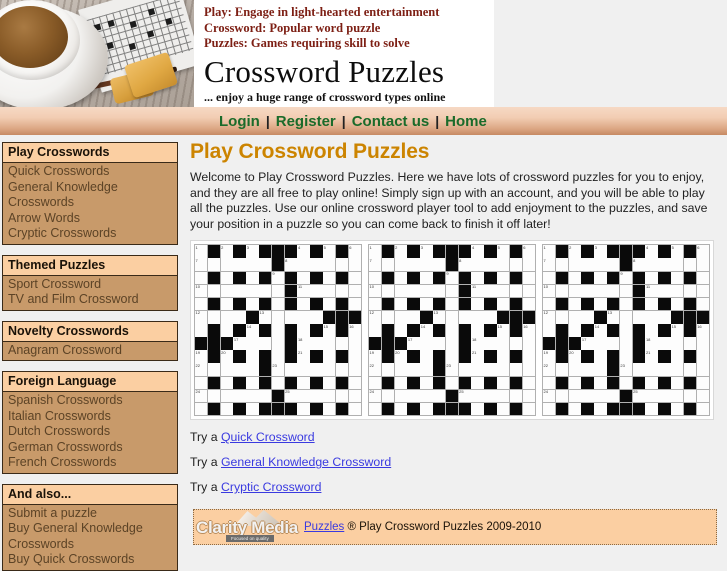 This screenshot has height=571, width=727. I want to click on crossword-open-cell: 19, so click(375, 356).